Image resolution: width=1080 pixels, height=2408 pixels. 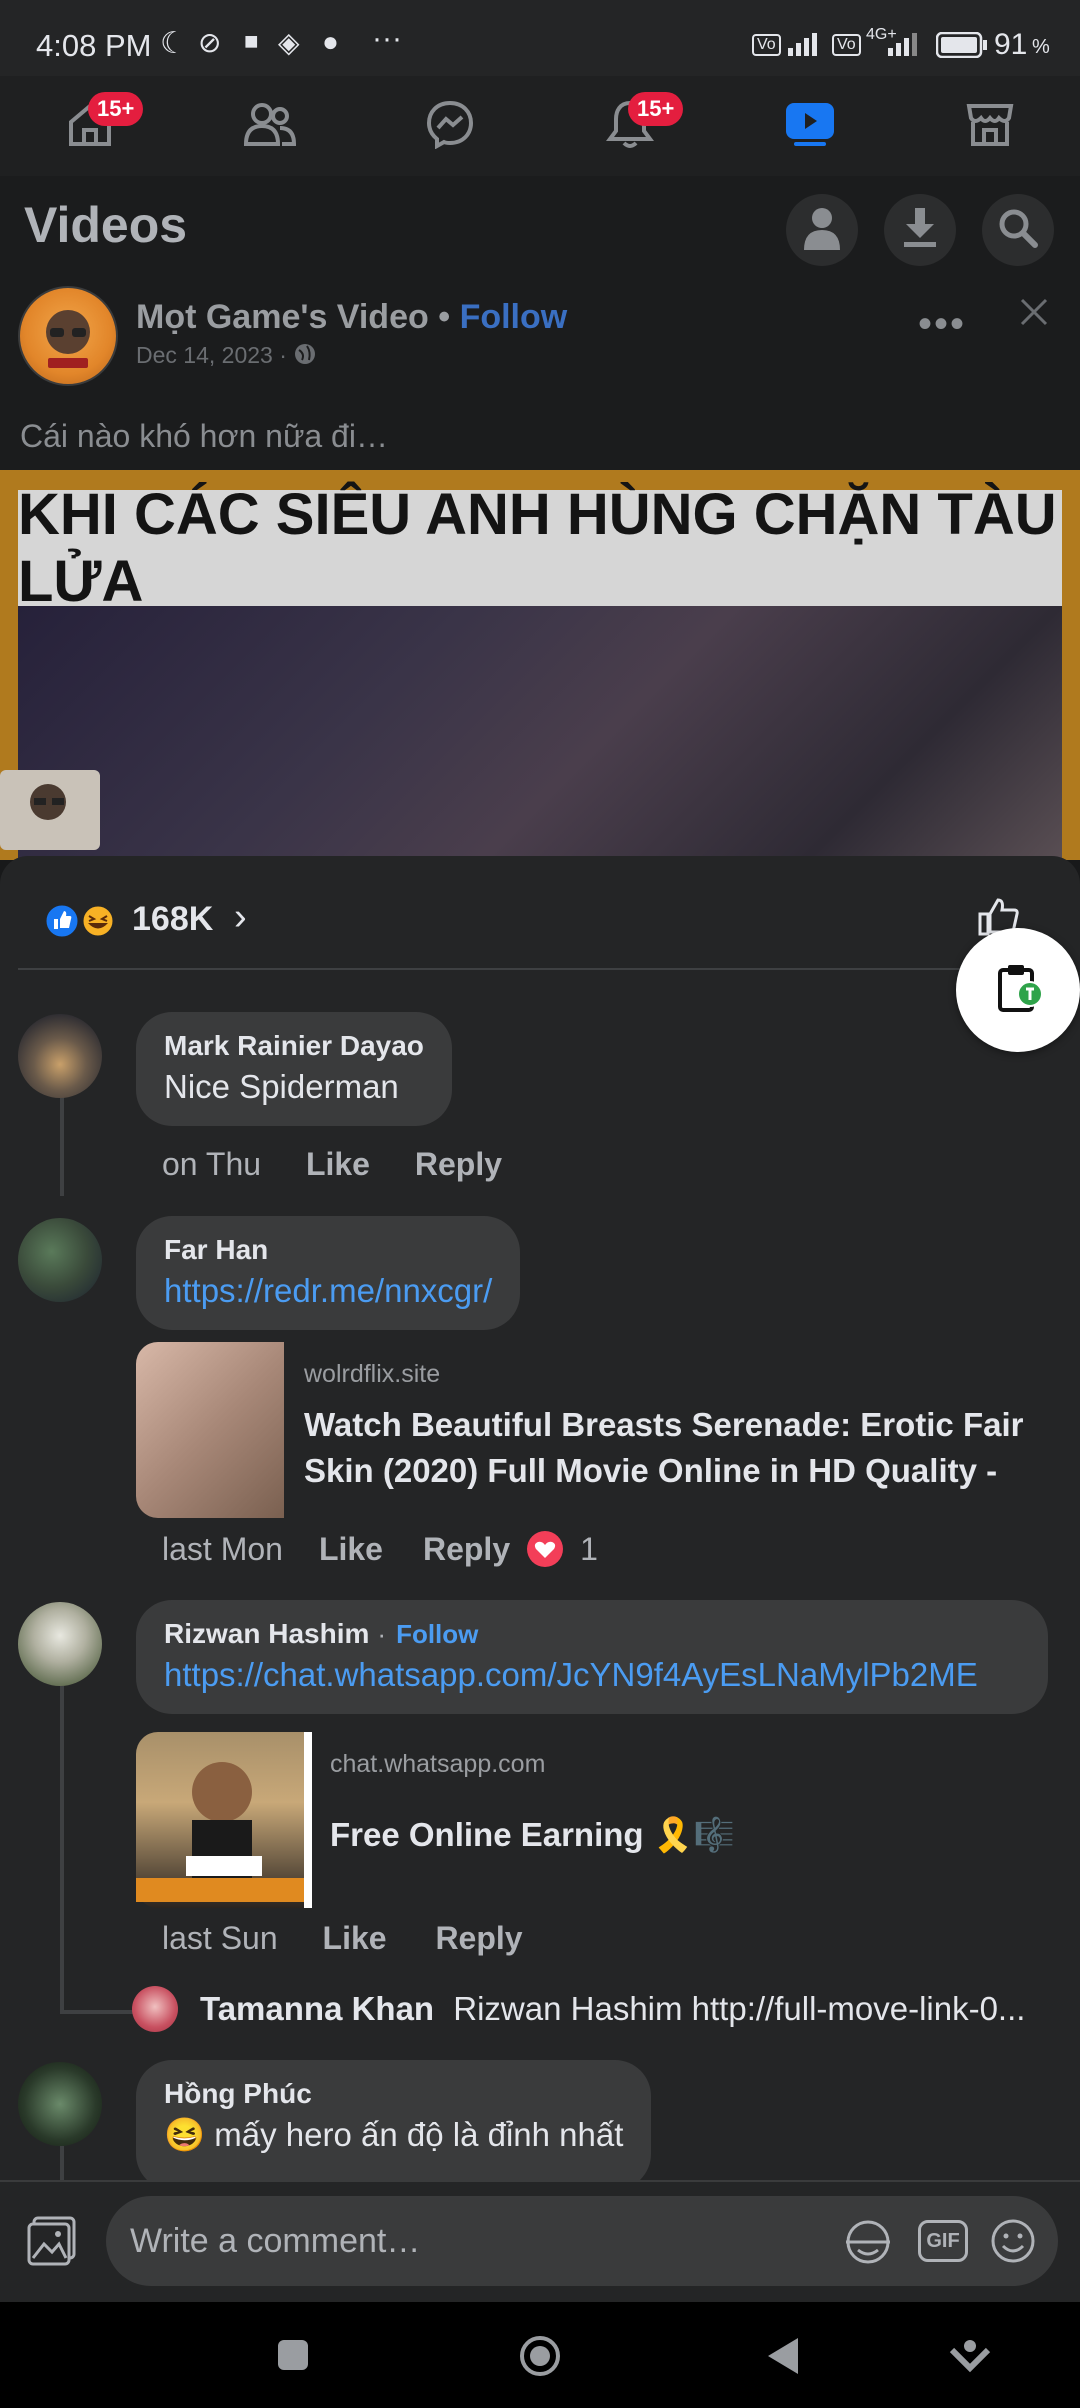 What do you see at coordinates (317, 2008) in the screenshot?
I see `reply-author: Tamanna Khan` at bounding box center [317, 2008].